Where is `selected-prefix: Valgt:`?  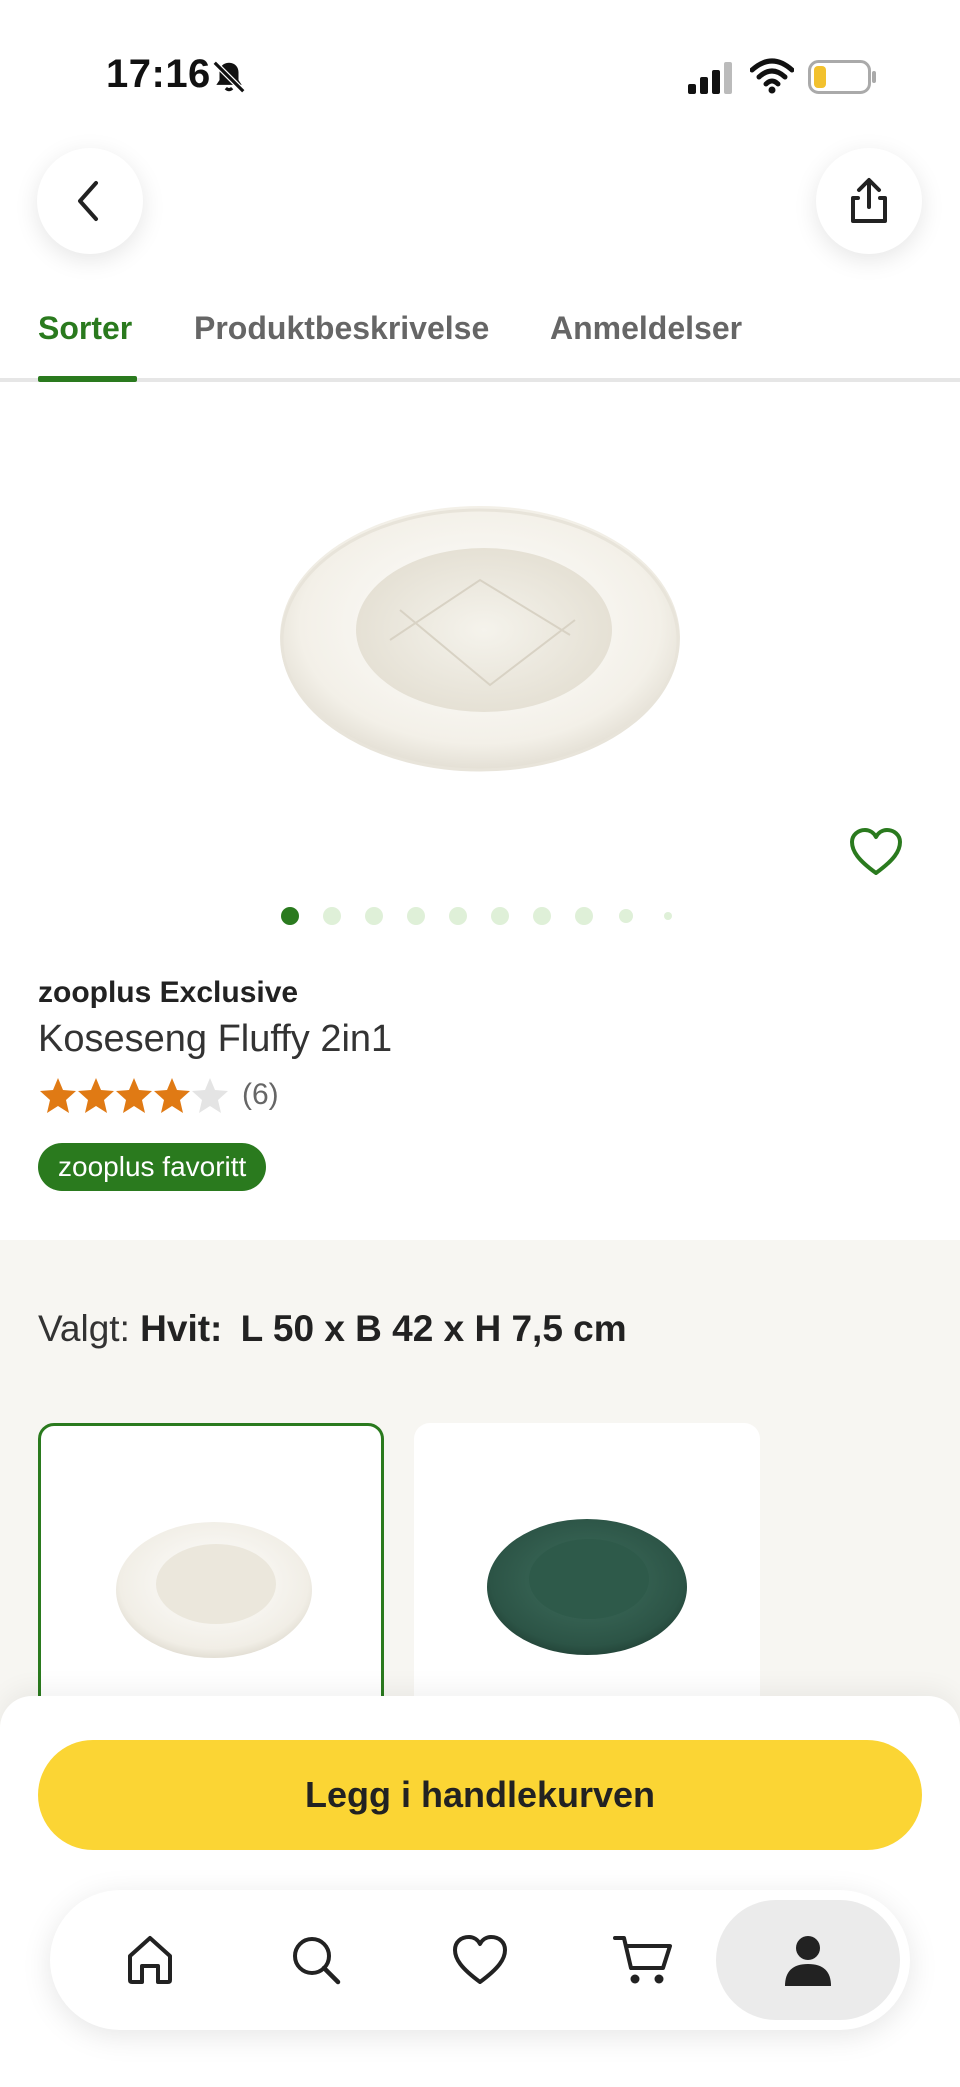
selected-prefix: Valgt: is located at coordinates (84, 1328).